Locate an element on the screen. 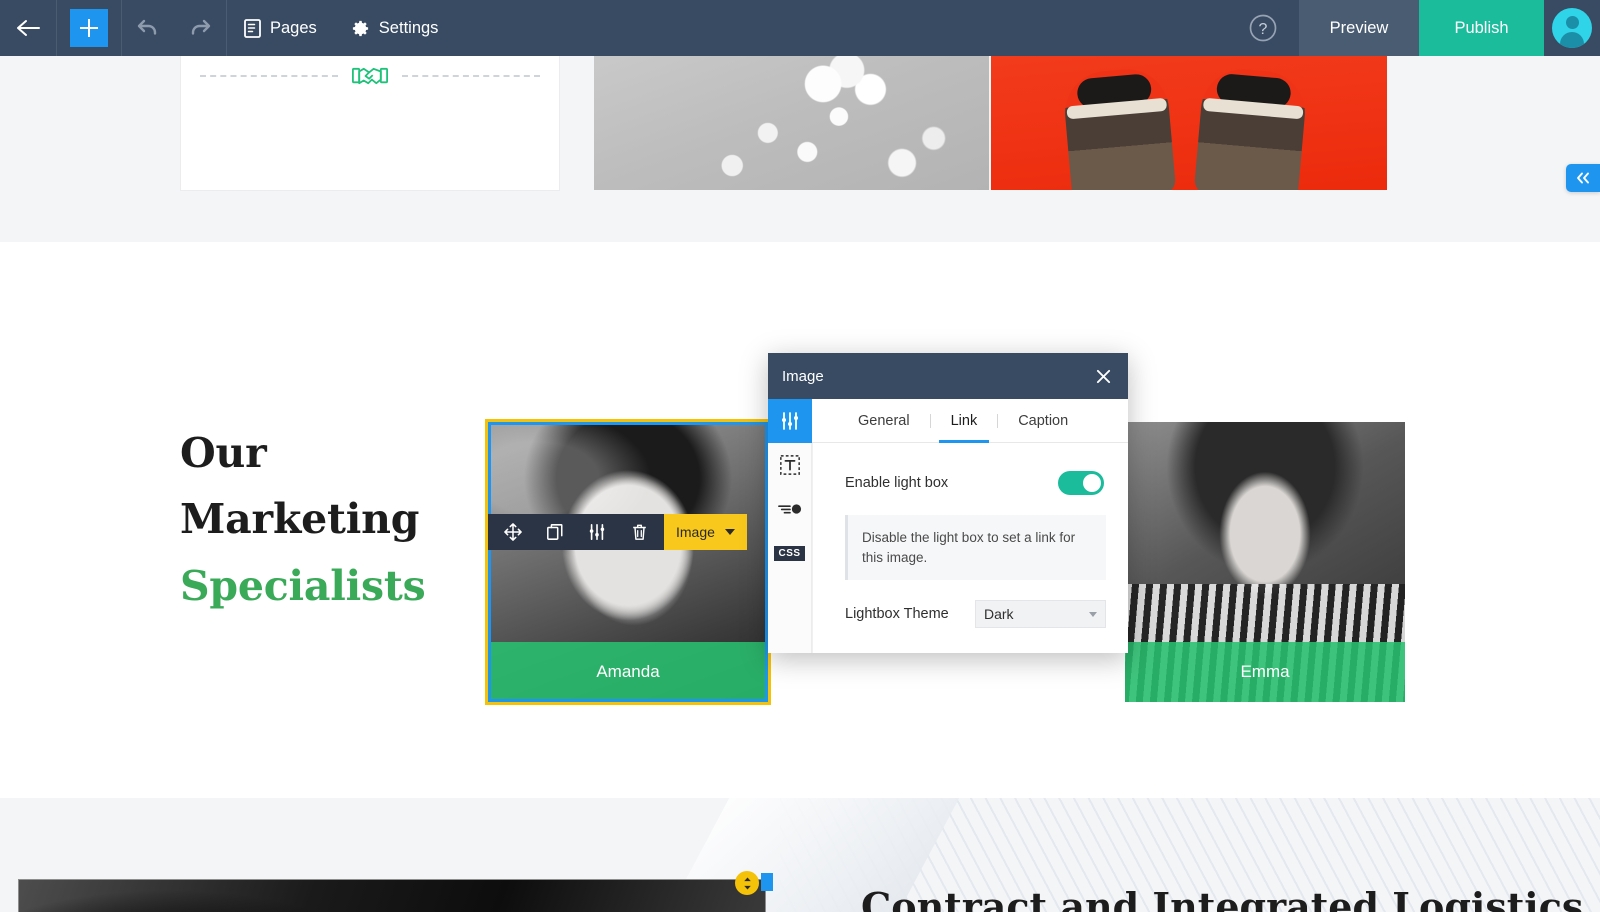 The width and height of the screenshot is (1600, 912). help-button: ? is located at coordinates (1263, 28).